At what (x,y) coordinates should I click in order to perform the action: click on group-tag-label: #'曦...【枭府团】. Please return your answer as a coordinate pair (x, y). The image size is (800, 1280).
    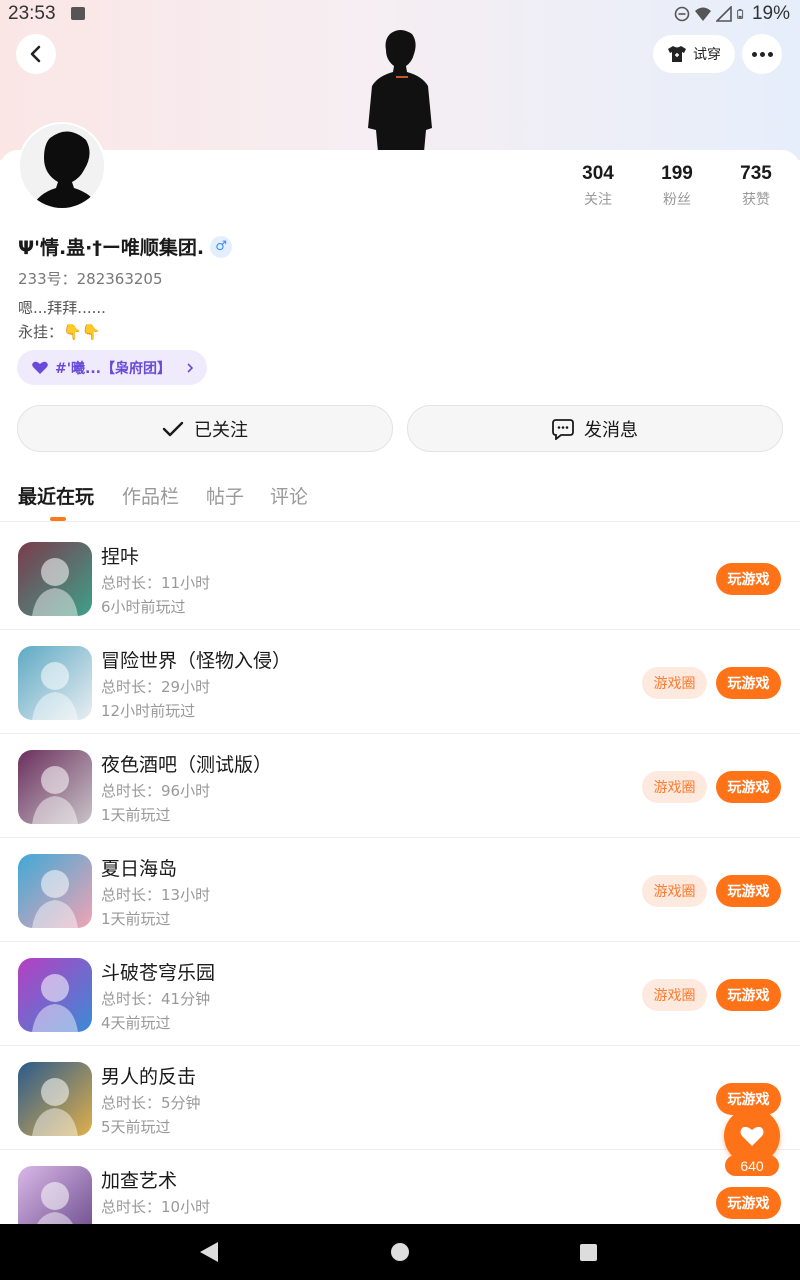
    Looking at the image, I should click on (113, 368).